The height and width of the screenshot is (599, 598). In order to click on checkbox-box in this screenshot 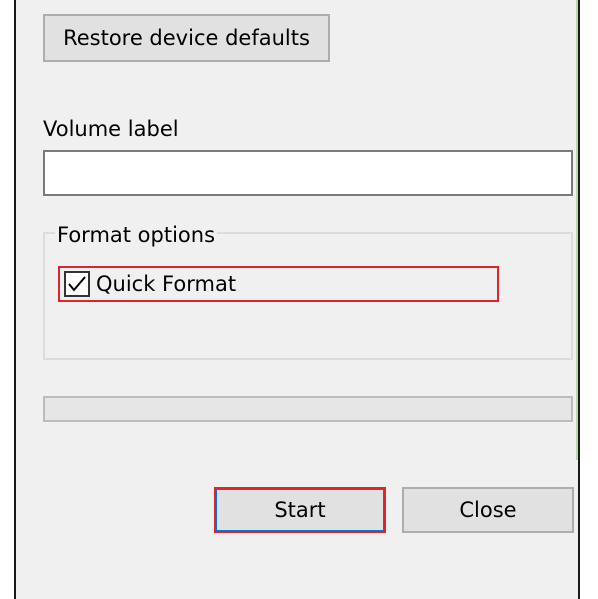, I will do `click(77, 284)`.